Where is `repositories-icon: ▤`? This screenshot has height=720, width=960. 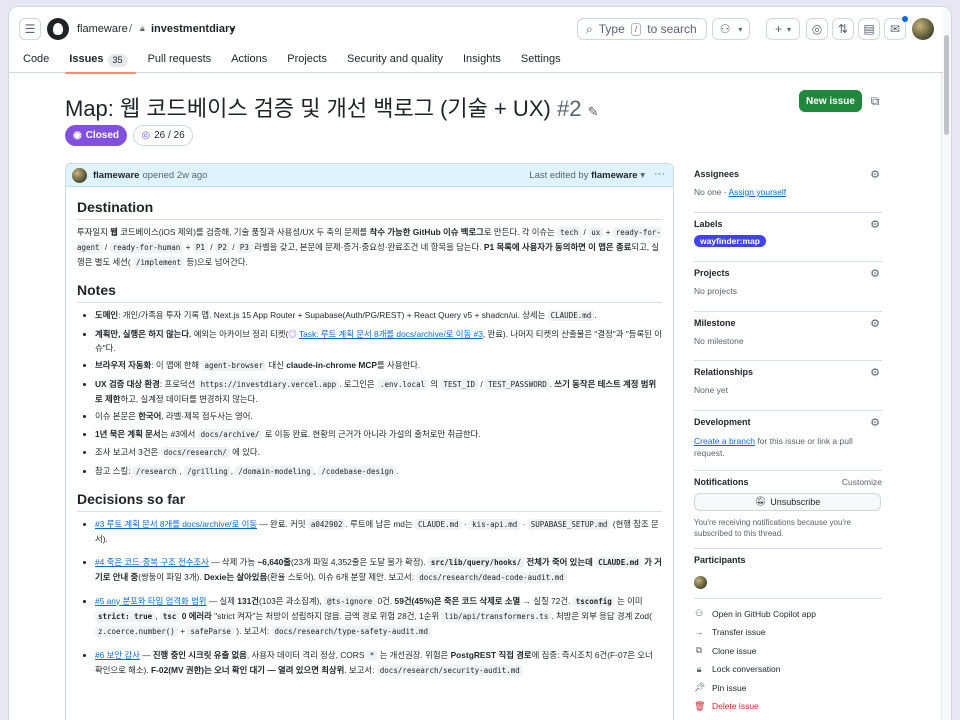 repositories-icon: ▤ is located at coordinates (869, 29).